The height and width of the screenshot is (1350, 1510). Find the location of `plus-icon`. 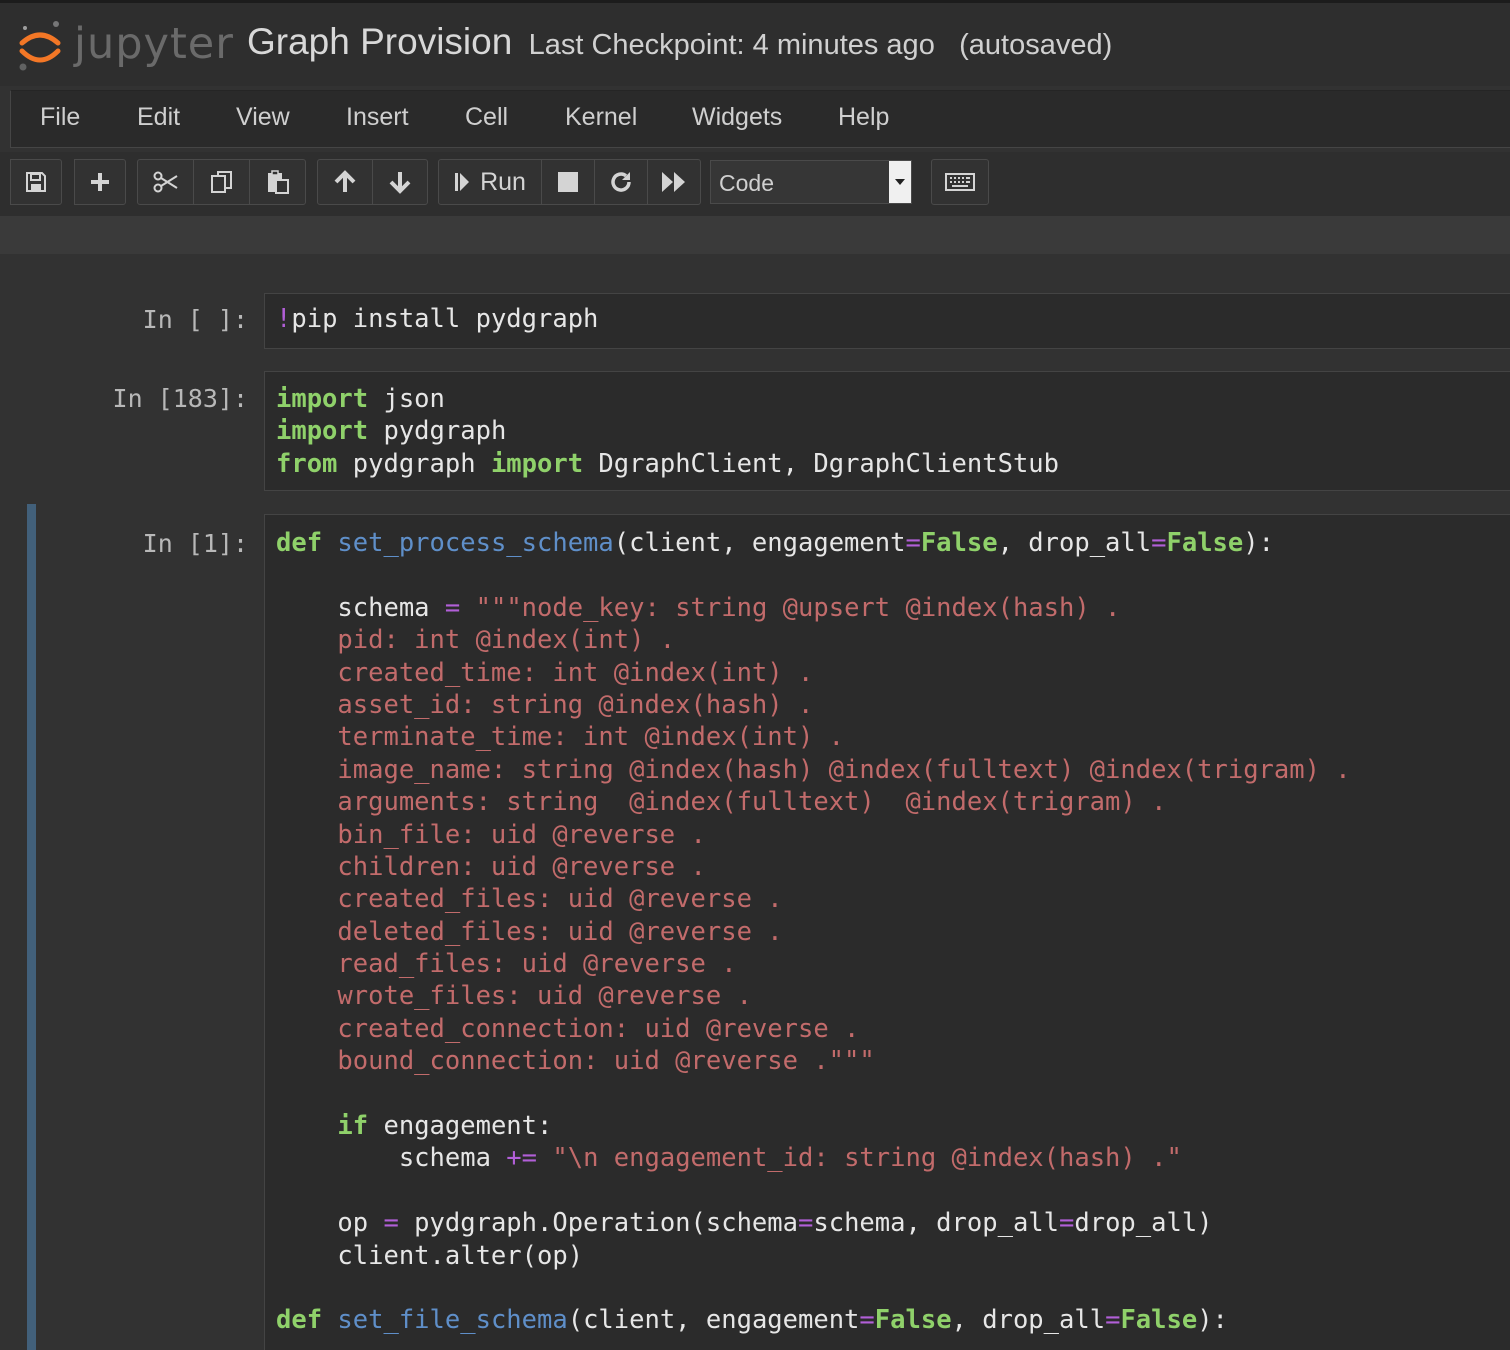

plus-icon is located at coordinates (100, 182).